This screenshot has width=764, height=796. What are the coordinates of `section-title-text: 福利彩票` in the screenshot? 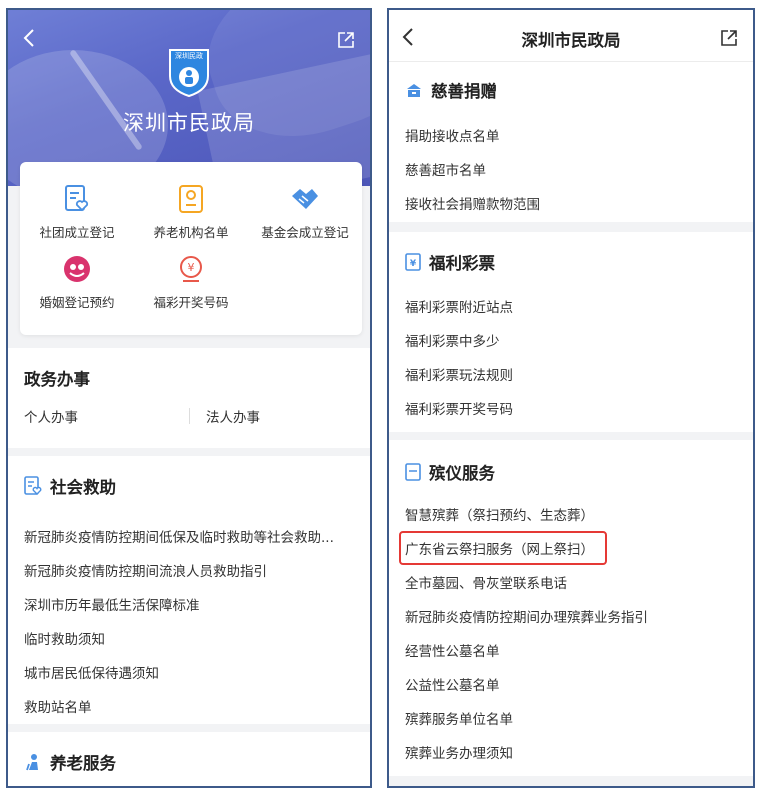 It's located at (462, 263).